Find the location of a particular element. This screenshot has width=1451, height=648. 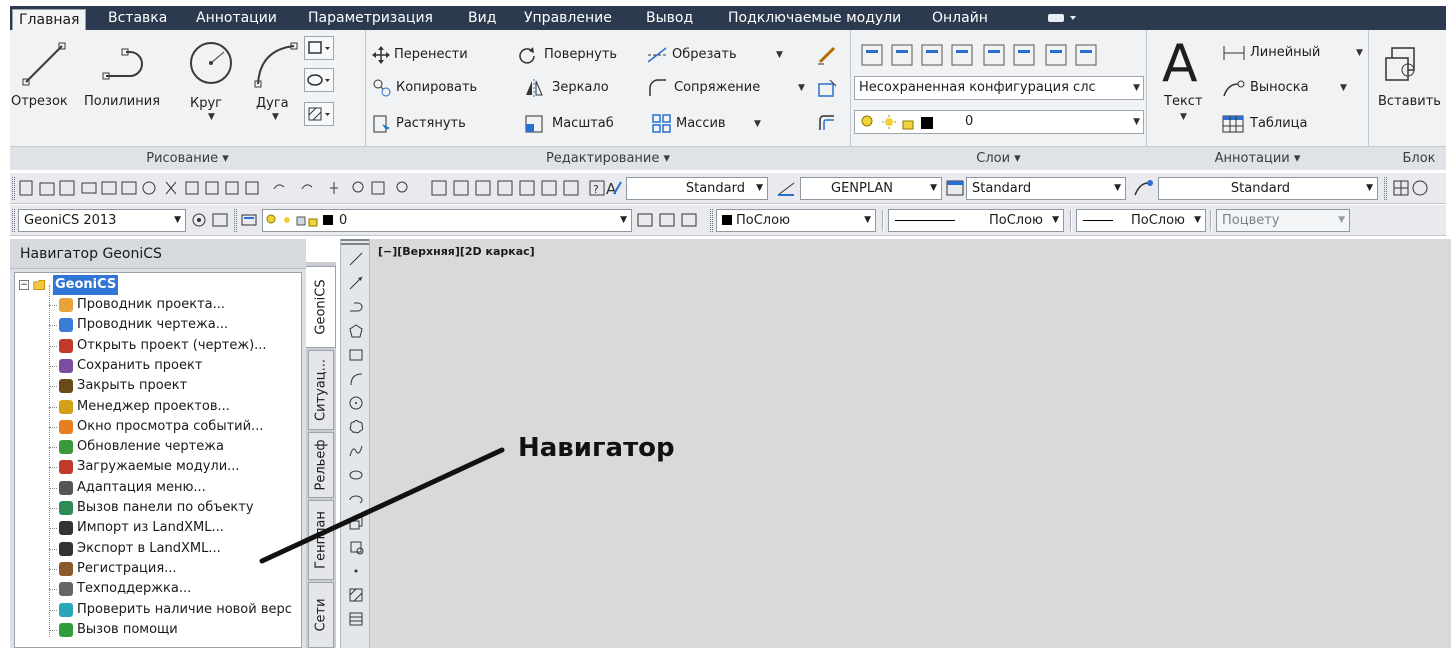

rectangle-button is located at coordinates (319, 48).